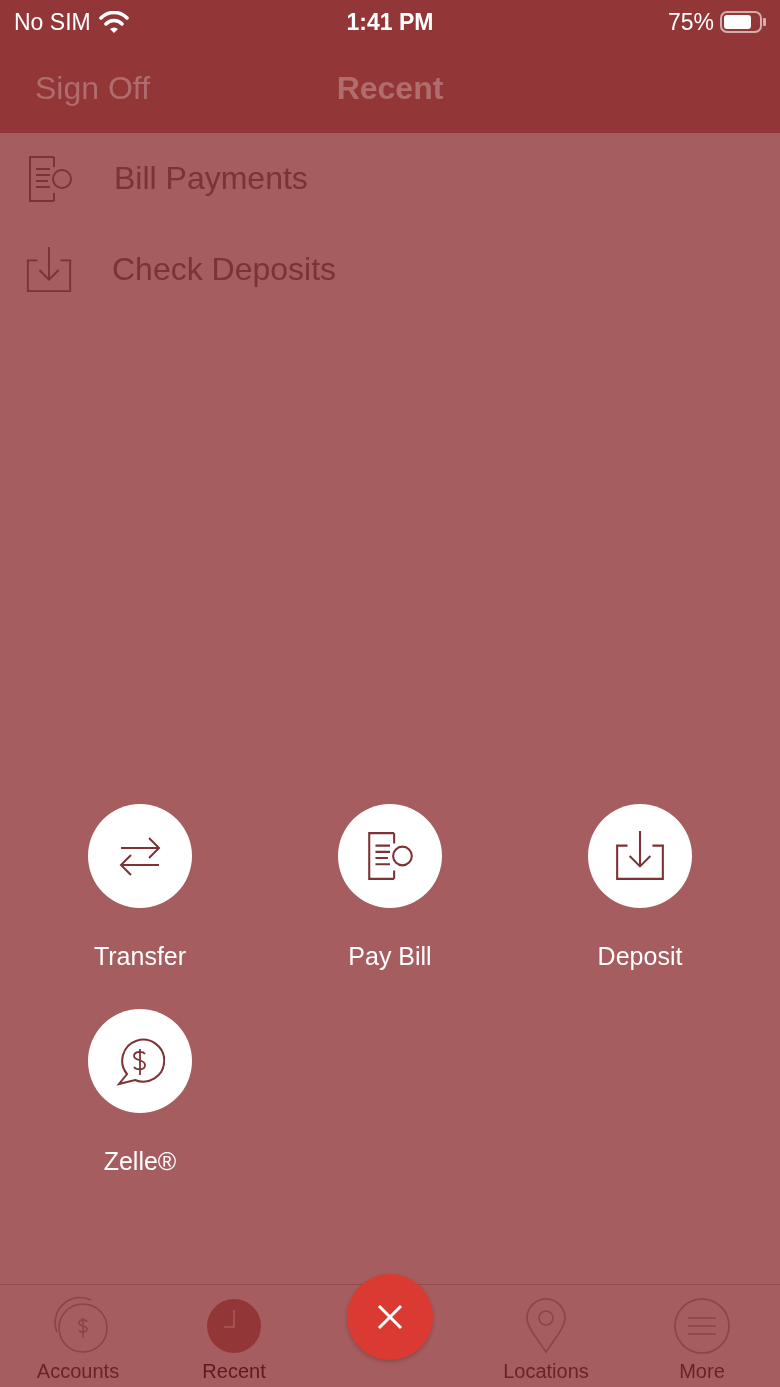  I want to click on tab-bar-item: More, so click(702, 1336).